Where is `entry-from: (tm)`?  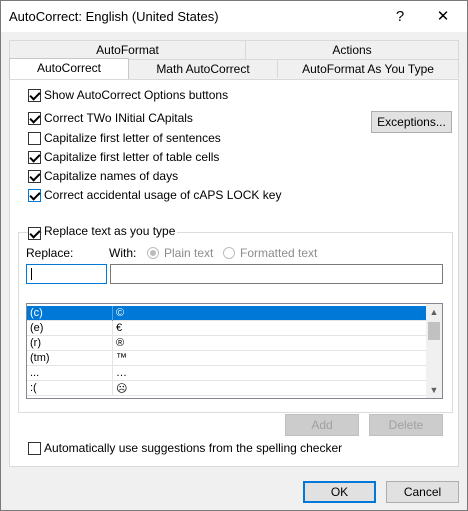 entry-from: (tm) is located at coordinates (40, 358).